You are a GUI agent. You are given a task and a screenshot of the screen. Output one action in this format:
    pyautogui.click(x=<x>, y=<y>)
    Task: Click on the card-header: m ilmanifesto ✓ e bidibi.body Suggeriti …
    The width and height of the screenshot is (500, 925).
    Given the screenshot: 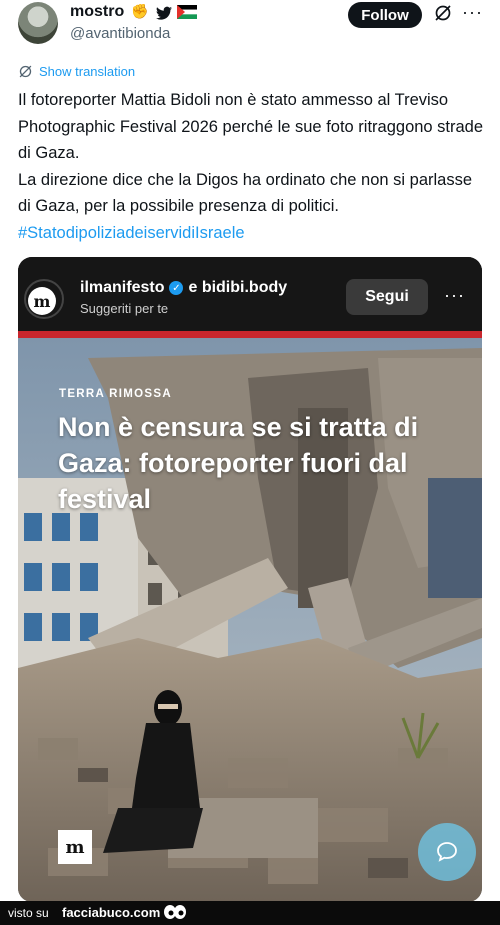 What is the action you would take?
    pyautogui.click(x=250, y=294)
    